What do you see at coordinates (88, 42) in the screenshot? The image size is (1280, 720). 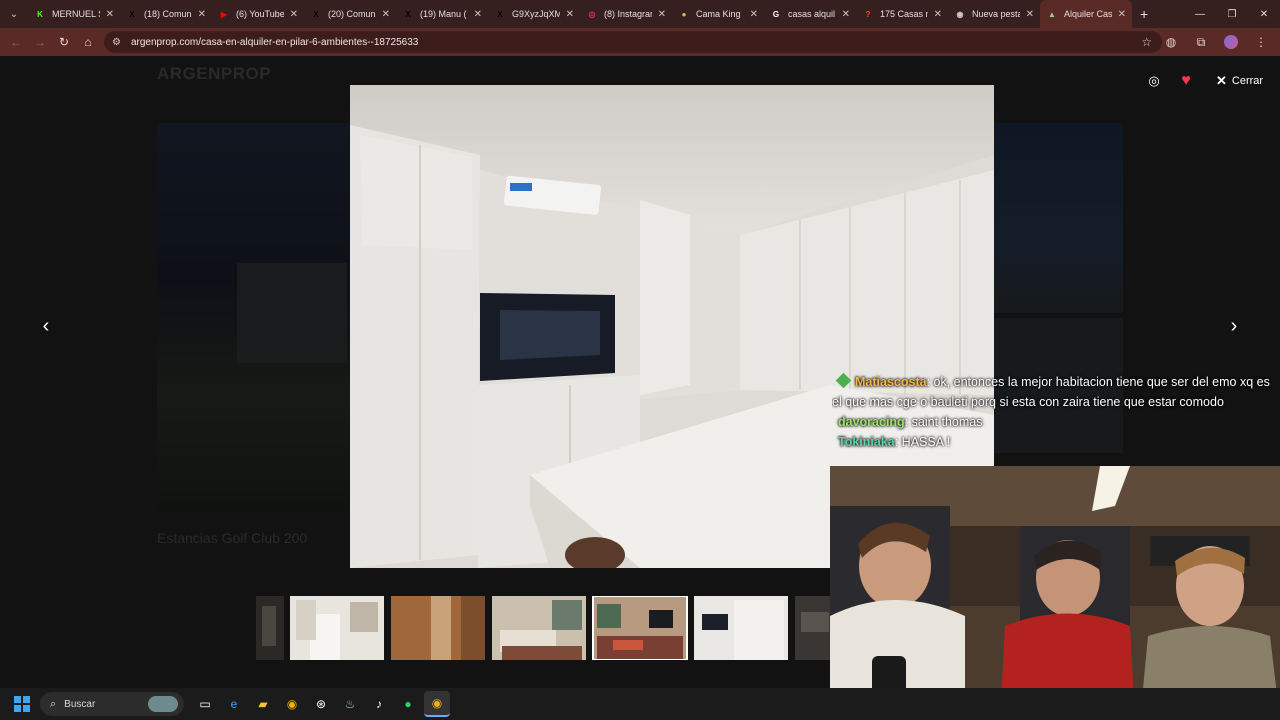 I see `home-icon: ⌂` at bounding box center [88, 42].